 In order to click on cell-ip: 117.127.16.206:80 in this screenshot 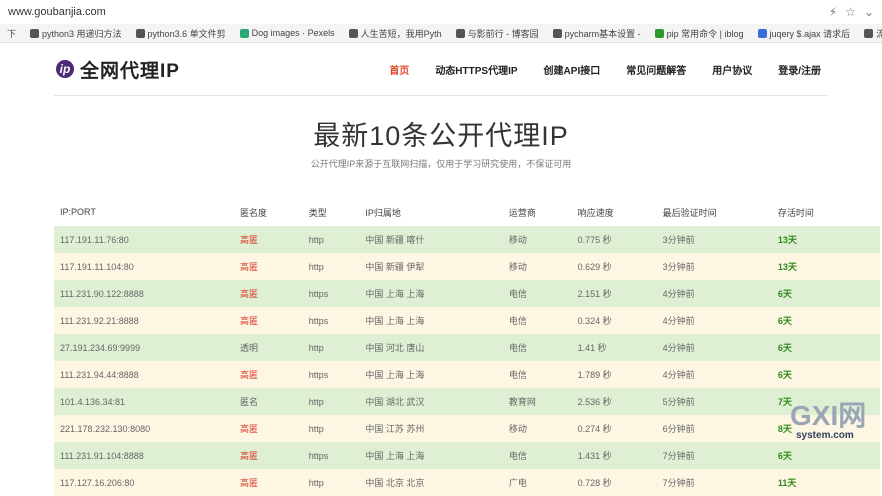, I will do `click(146, 482)`.